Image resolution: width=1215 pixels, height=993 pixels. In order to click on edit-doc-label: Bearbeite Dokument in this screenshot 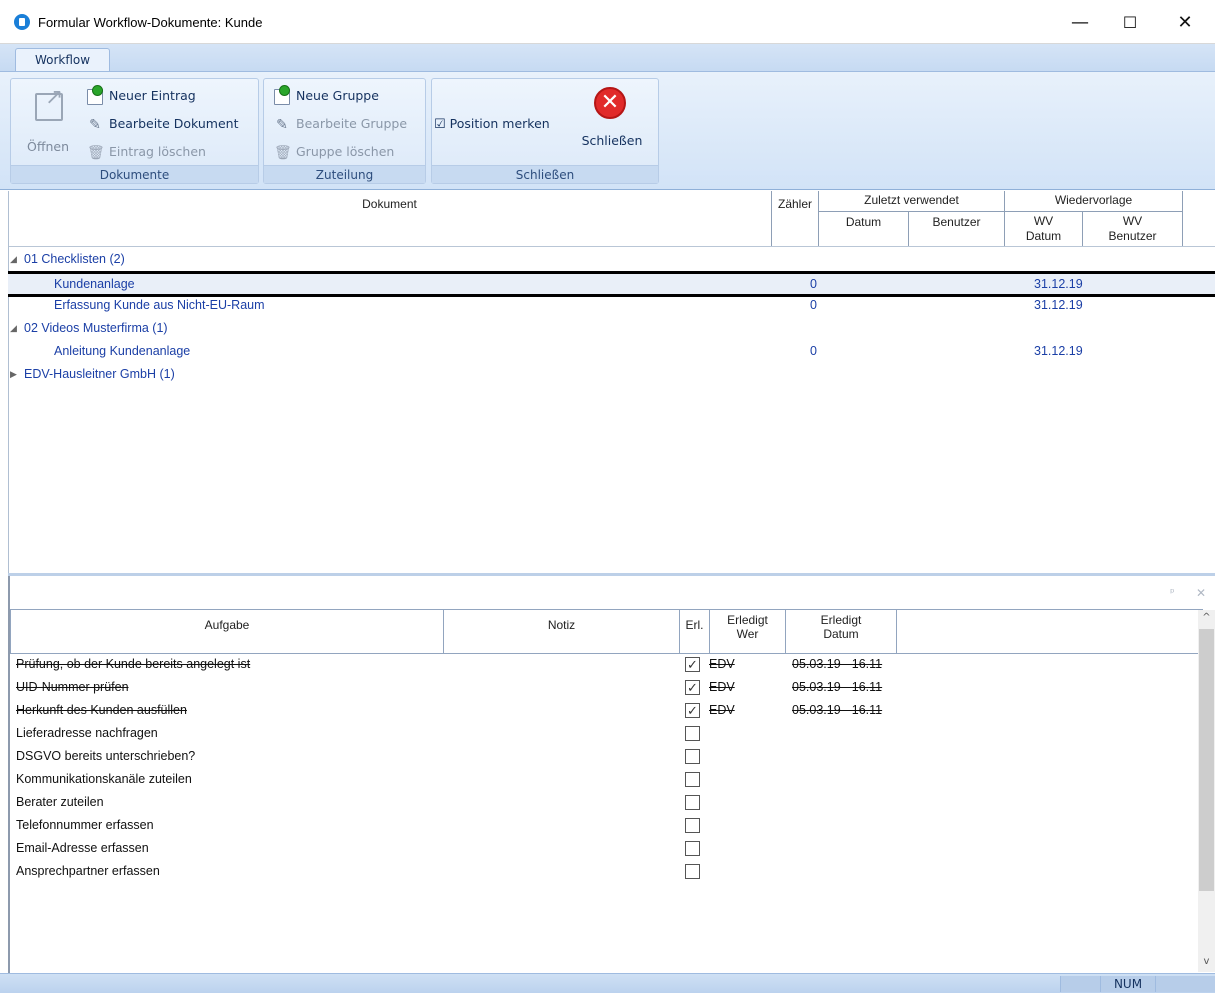, I will do `click(174, 123)`.